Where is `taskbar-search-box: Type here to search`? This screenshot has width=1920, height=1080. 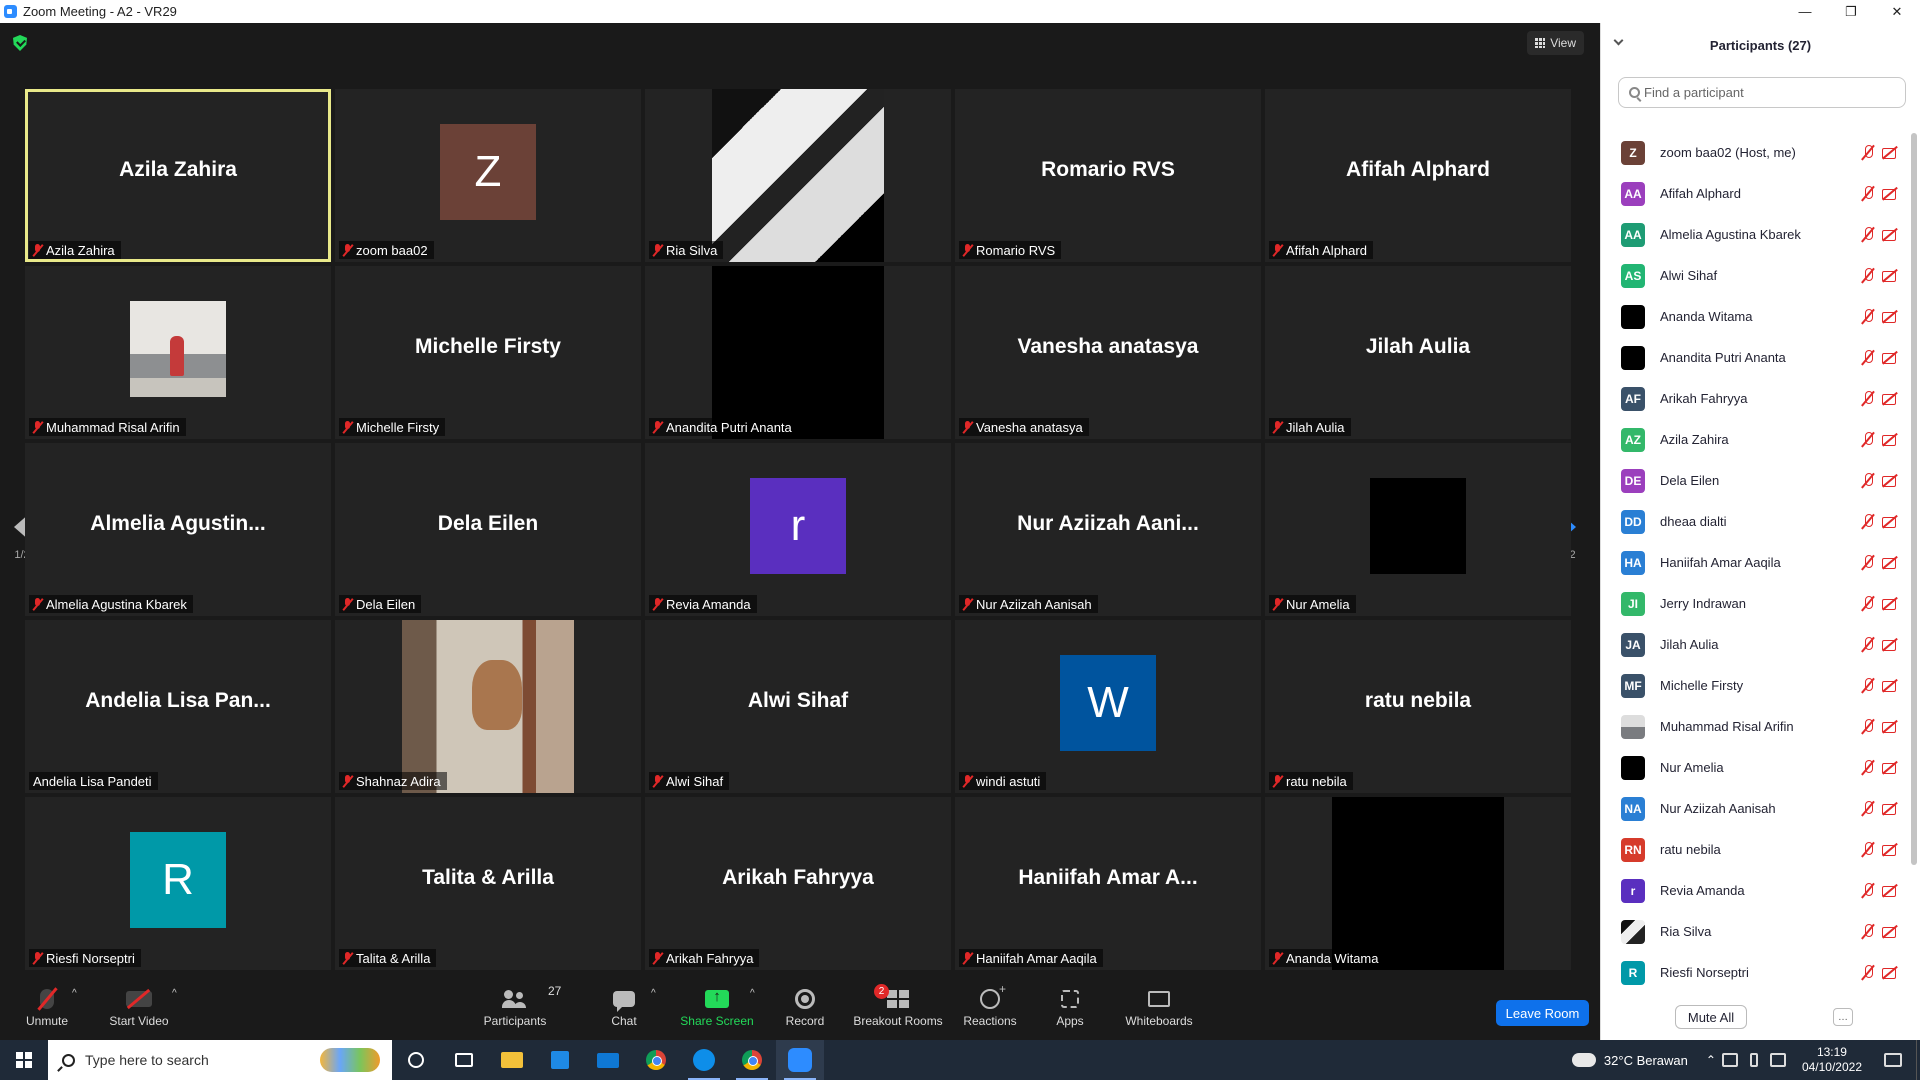 taskbar-search-box: Type here to search is located at coordinates (220, 1060).